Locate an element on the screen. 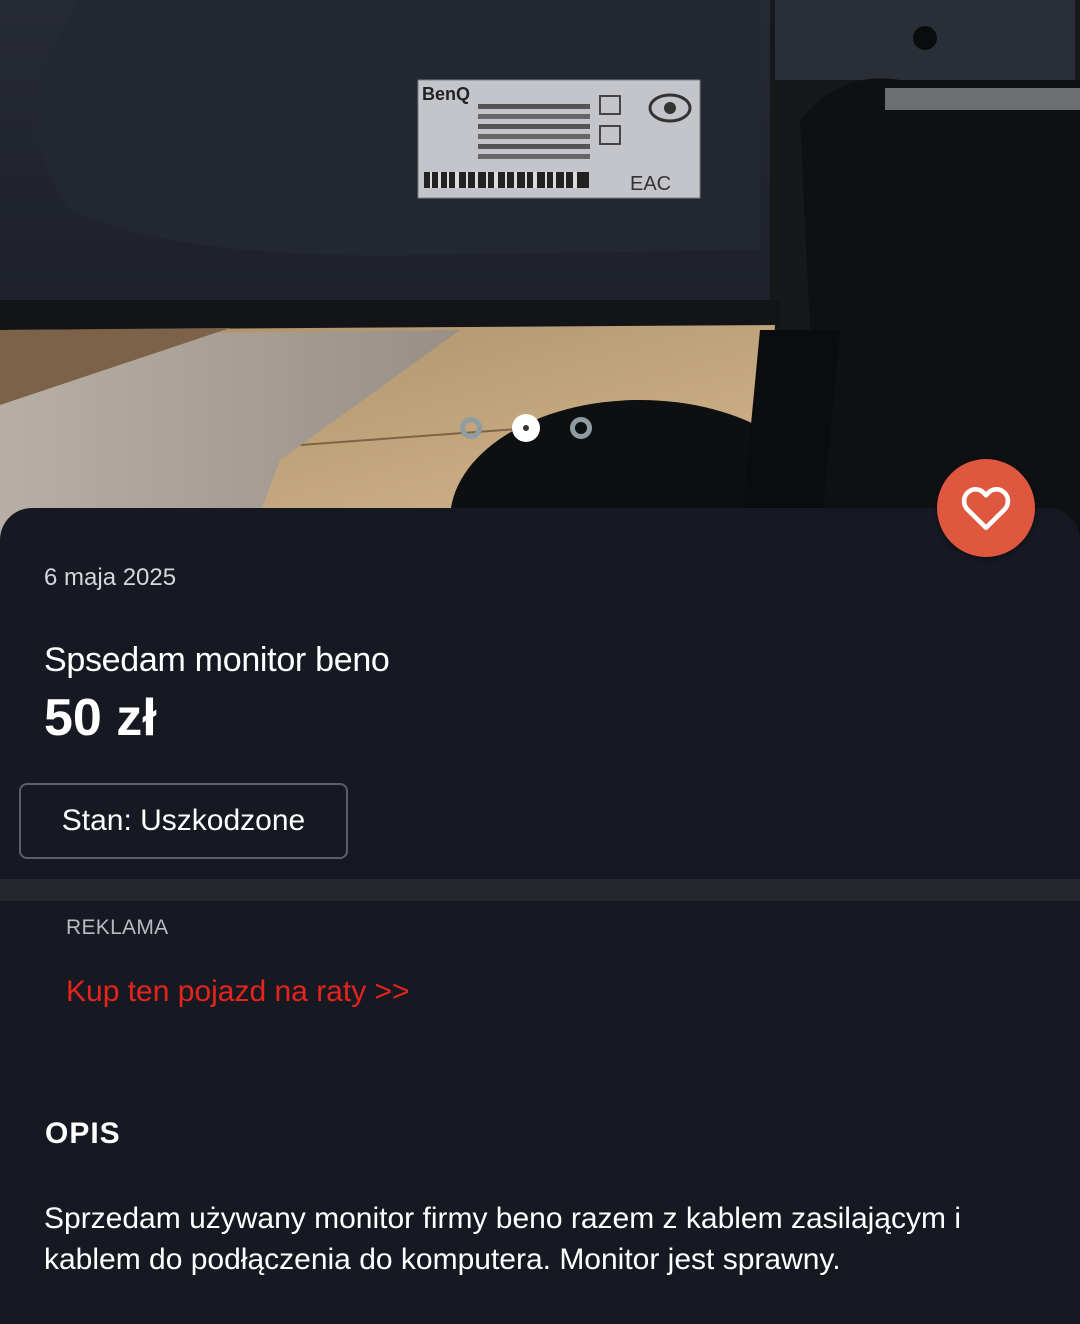 The image size is (1080, 1324). label-certification-text: EAC is located at coordinates (650, 184).